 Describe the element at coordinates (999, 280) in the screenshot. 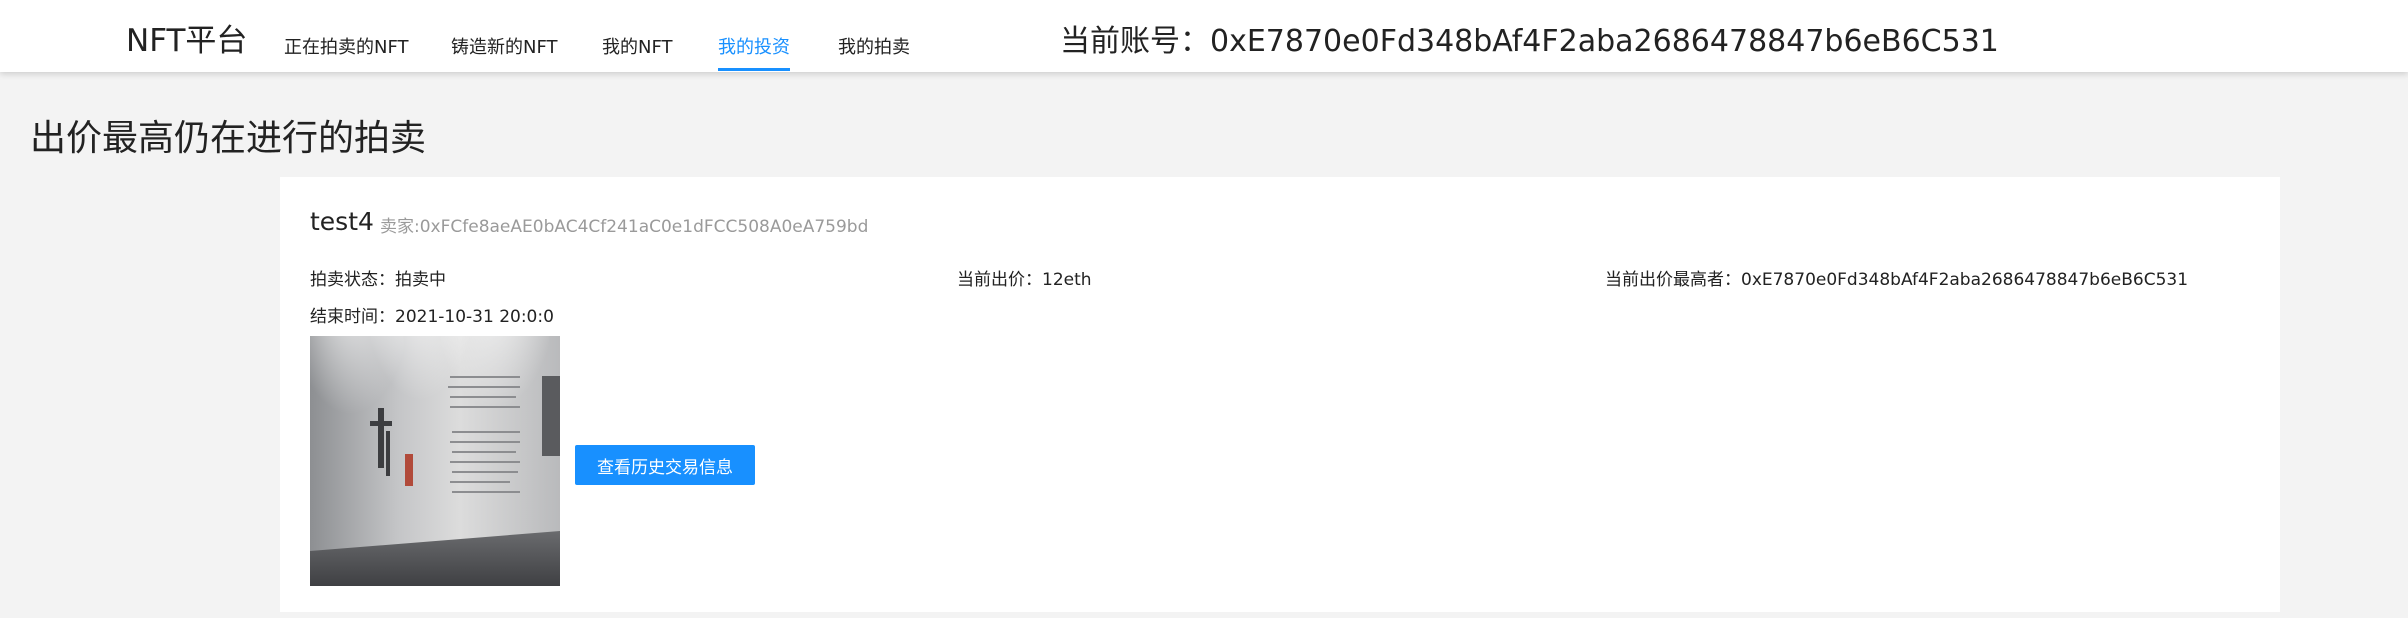

I see `price-label: 当前出价：` at that location.